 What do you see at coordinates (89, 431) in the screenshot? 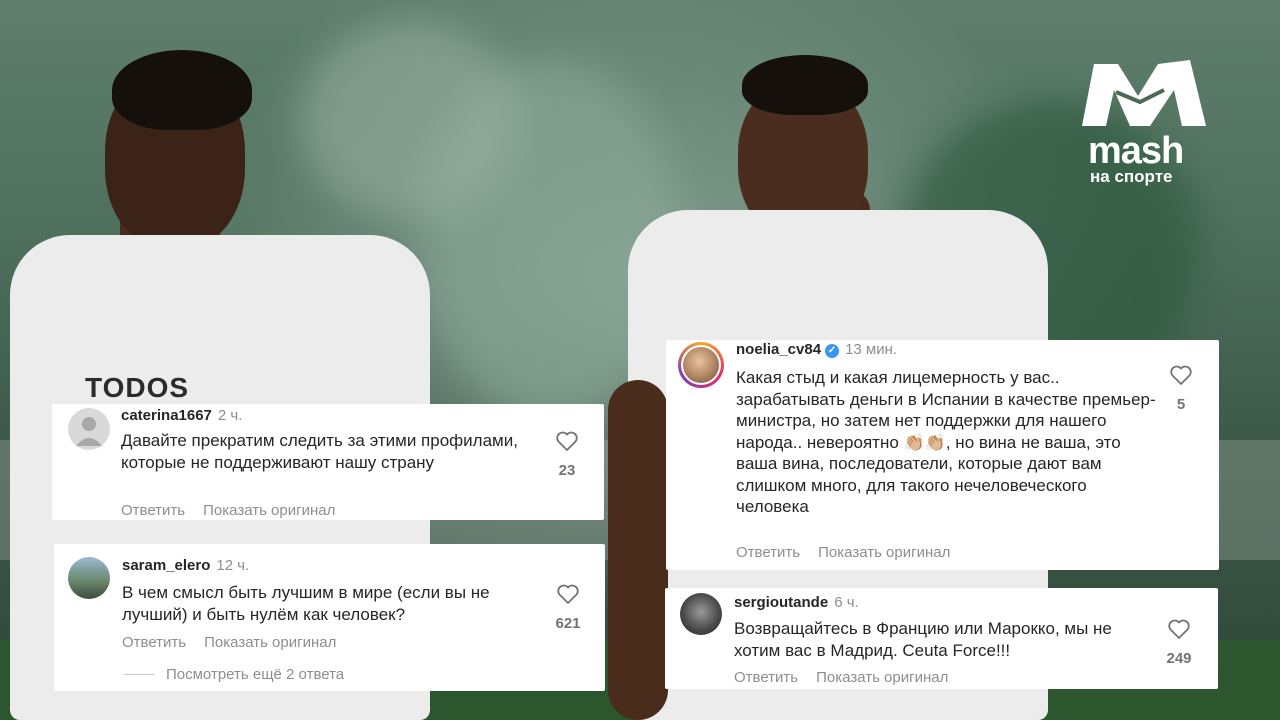
I see `default-avatar-icon` at bounding box center [89, 431].